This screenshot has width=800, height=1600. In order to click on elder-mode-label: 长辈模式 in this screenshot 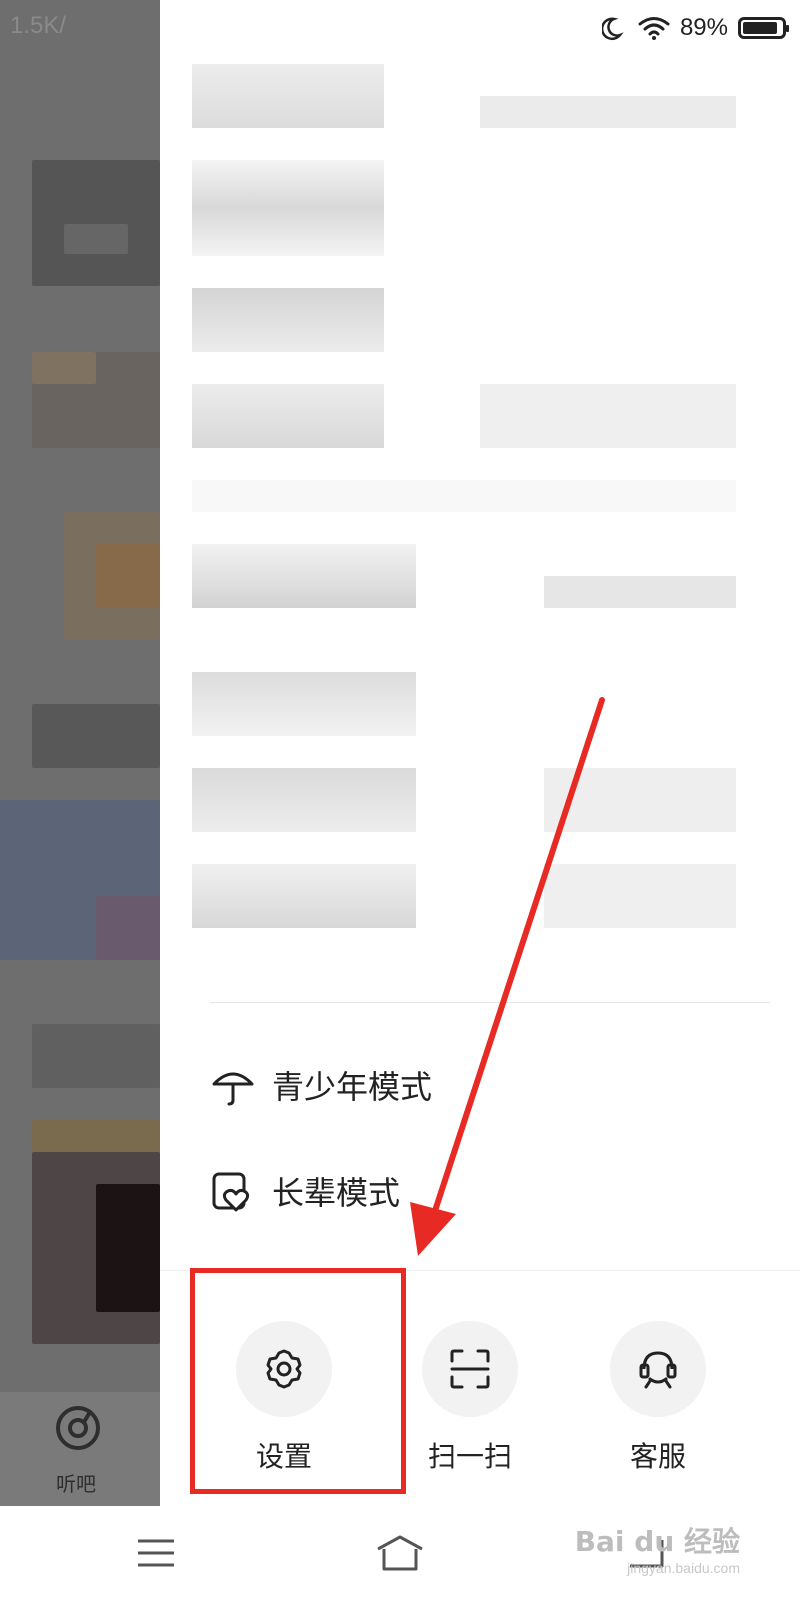, I will do `click(336, 1193)`.